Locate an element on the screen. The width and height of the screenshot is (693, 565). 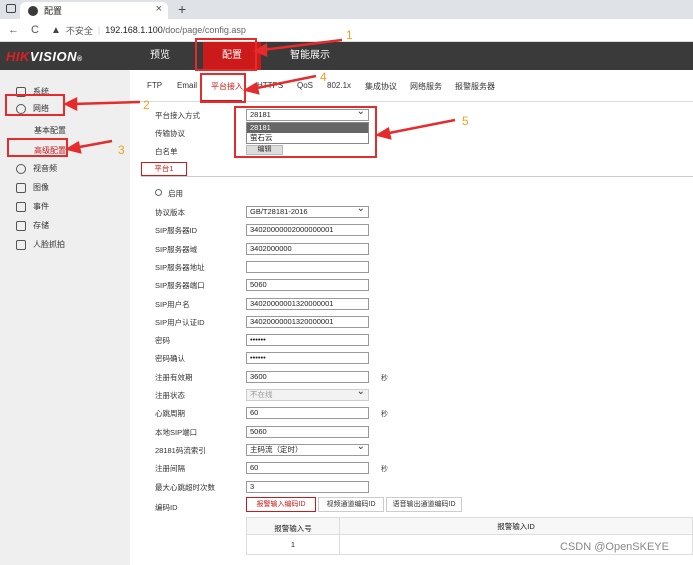
form-input: 3402000000 is located at coordinates (307, 249).